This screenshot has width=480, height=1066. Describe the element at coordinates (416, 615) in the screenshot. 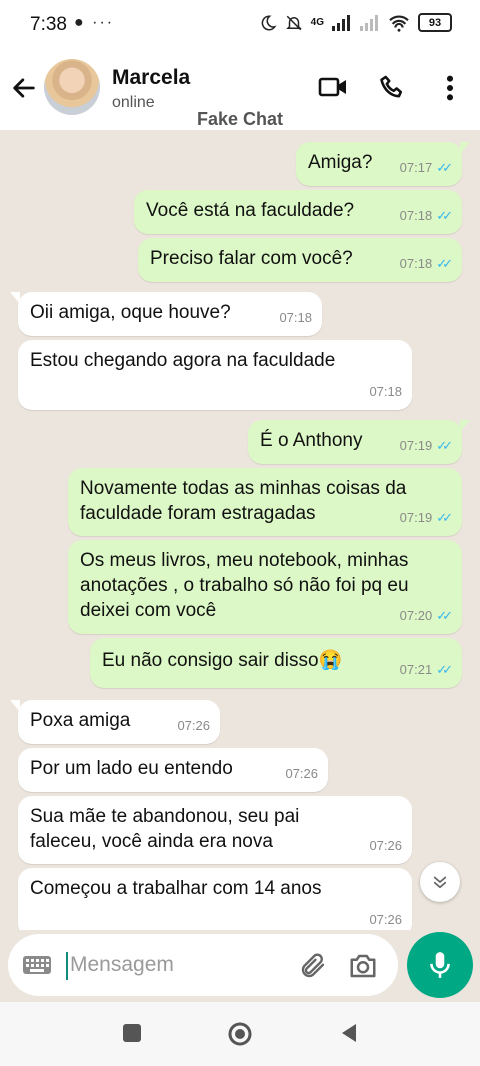

I see `message-time: 07:20` at that location.